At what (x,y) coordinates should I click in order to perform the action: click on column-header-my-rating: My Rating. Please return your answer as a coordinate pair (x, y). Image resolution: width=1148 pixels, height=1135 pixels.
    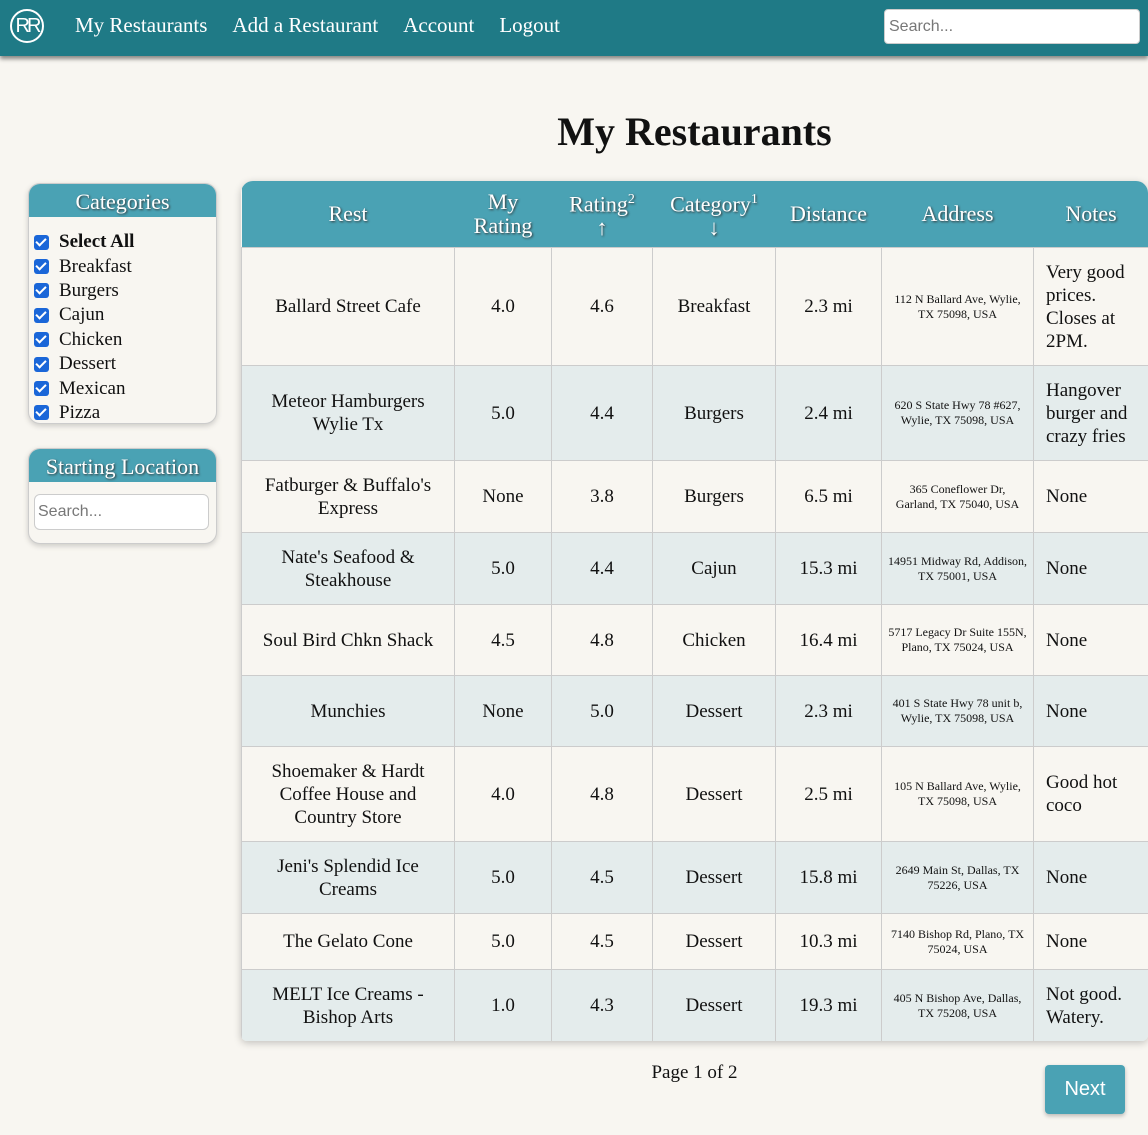
    Looking at the image, I should click on (503, 214).